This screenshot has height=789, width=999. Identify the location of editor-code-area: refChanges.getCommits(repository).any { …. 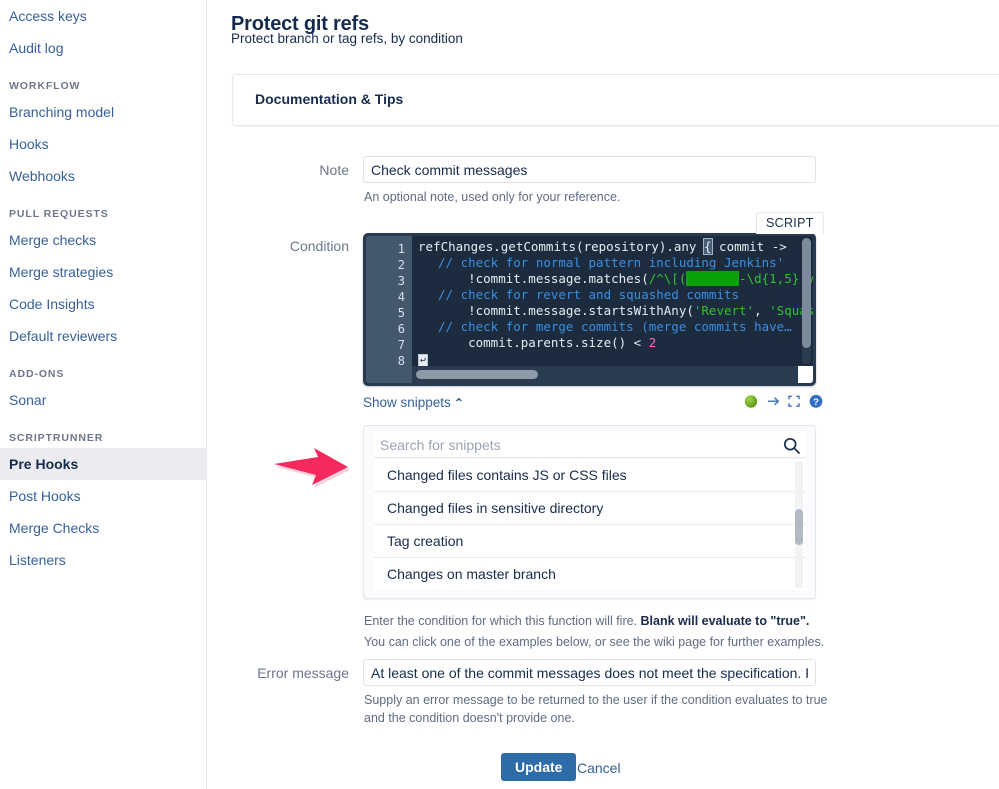
(612, 301).